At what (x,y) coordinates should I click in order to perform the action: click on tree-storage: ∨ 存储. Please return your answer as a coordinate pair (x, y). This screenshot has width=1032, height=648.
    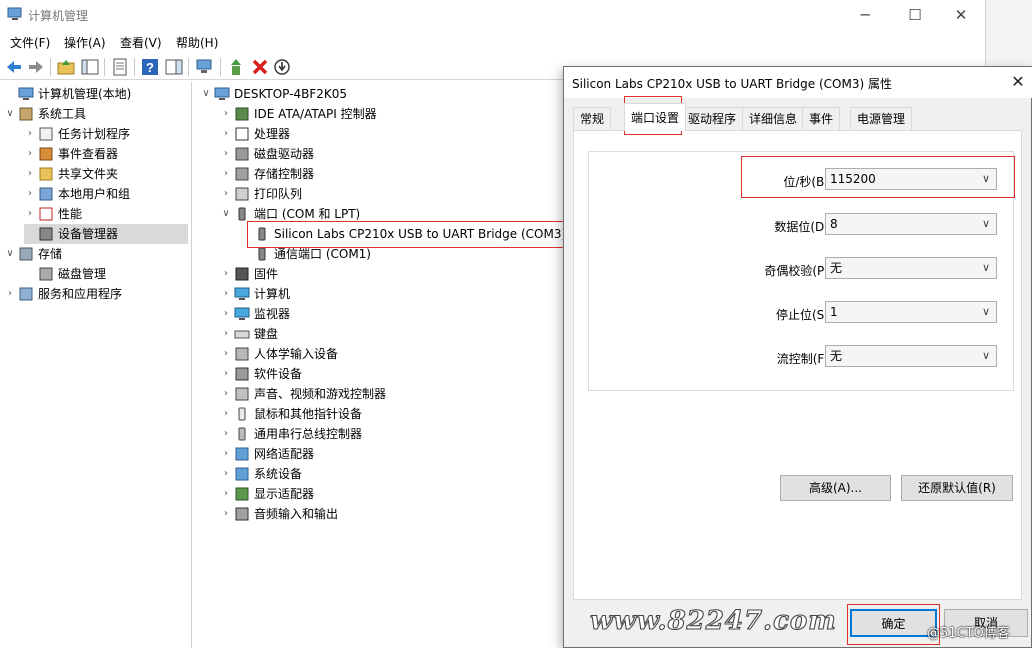
    Looking at the image, I should click on (96, 254).